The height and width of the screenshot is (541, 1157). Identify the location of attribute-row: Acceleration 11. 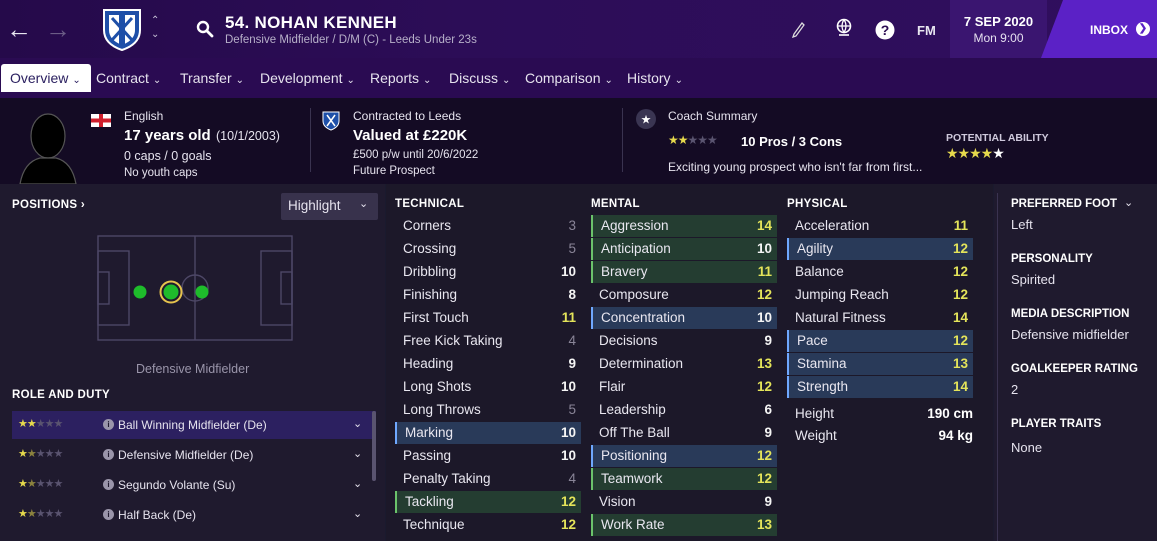
(880, 226).